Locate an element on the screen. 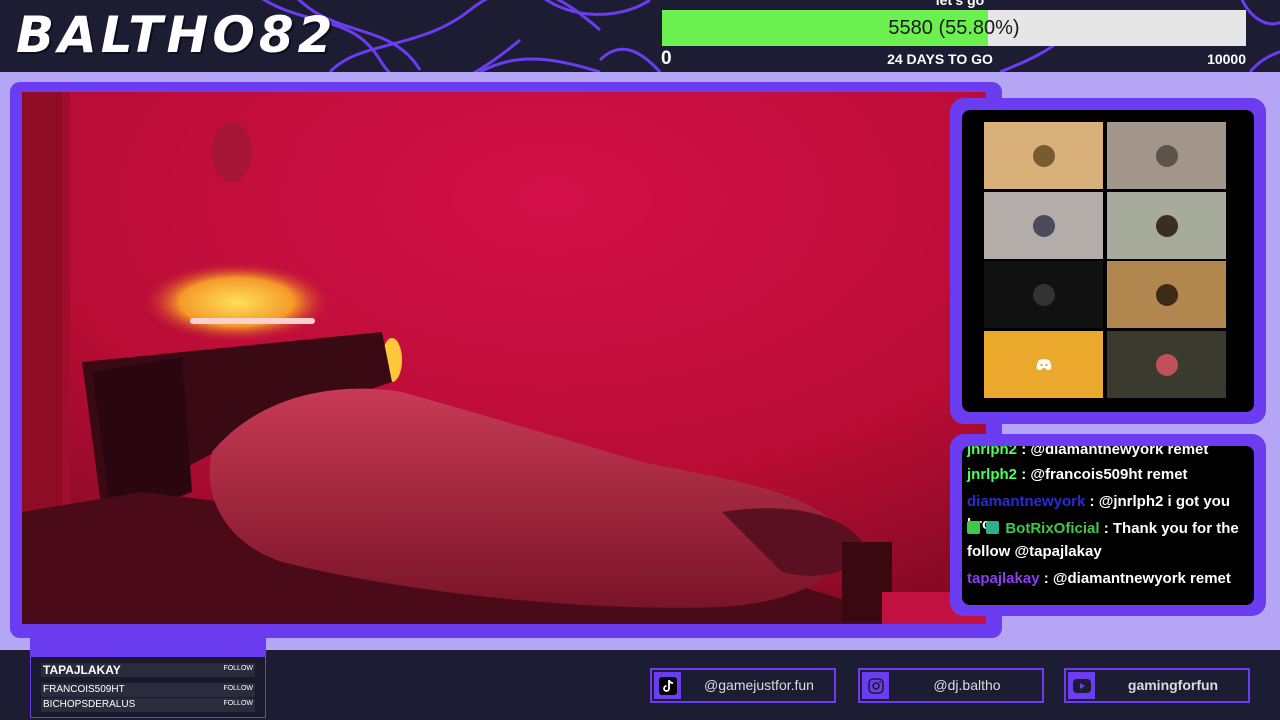  chat-message: jnrlph2 : @diamantnewyork remet is located at coordinates (1109, 453).